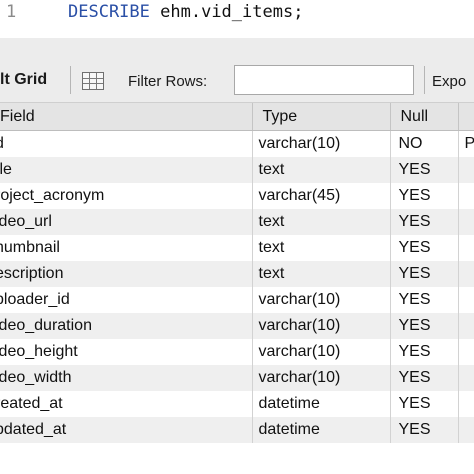 Image resolution: width=474 pixels, height=474 pixels. I want to click on cell-key-text: P, so click(469, 143).